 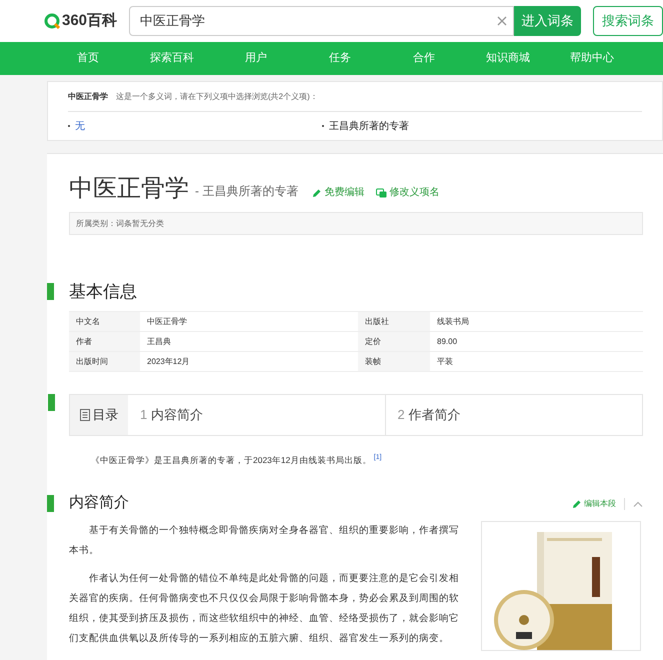 I want to click on info-label: 中文名, so click(x=104, y=321).